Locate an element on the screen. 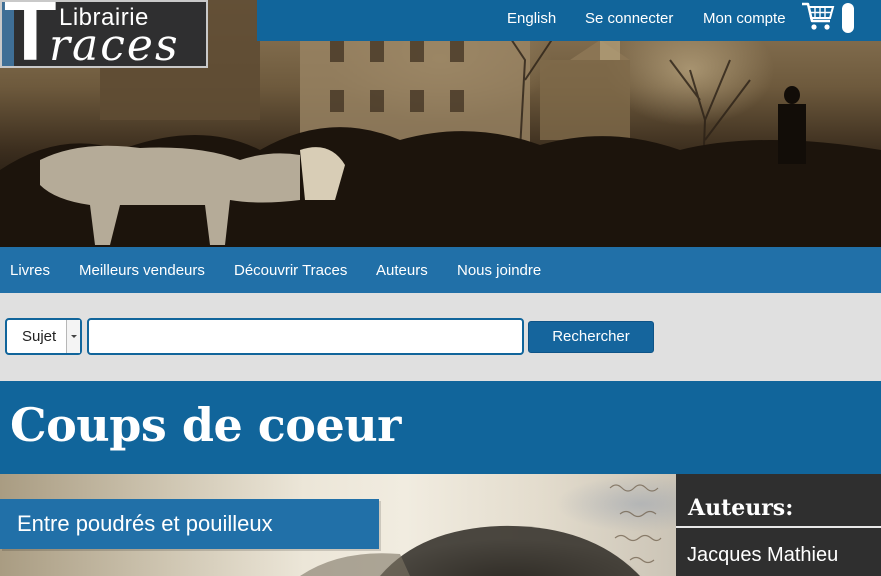 This screenshot has height=576, width=881. login-link: Se connecter is located at coordinates (629, 18).